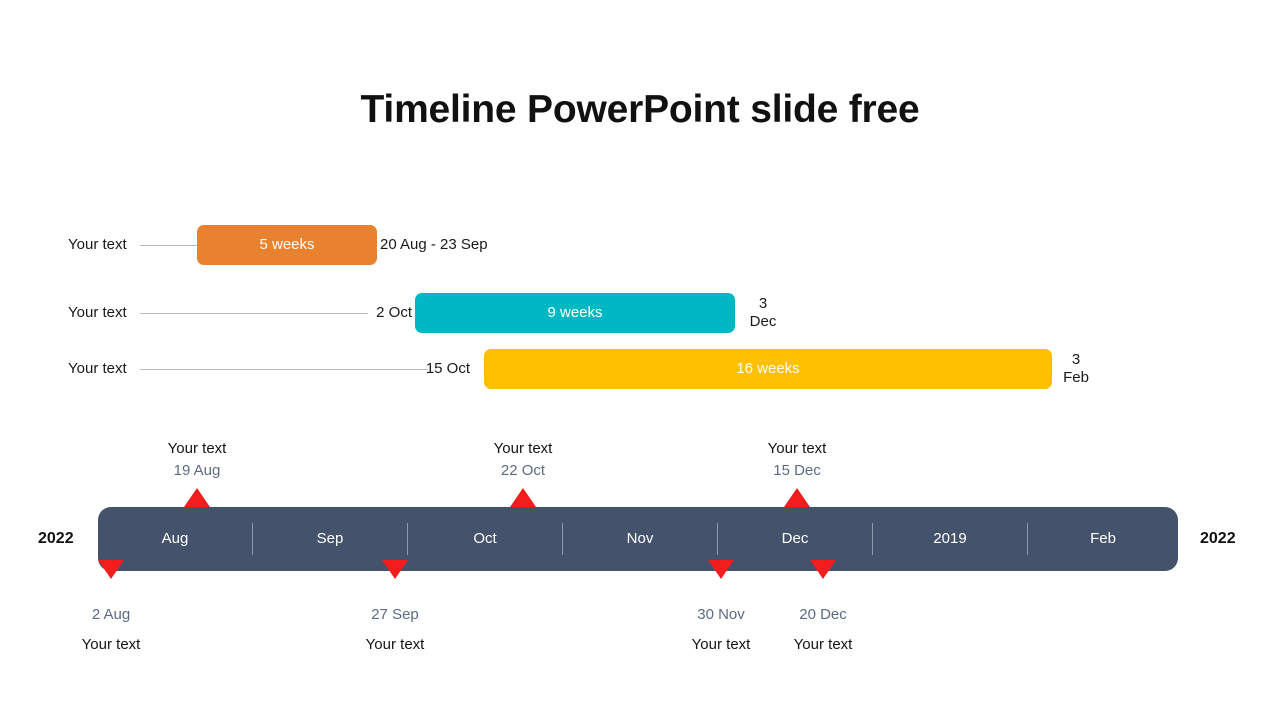  I want to click on gantt-end-date-month: Dec, so click(763, 321).